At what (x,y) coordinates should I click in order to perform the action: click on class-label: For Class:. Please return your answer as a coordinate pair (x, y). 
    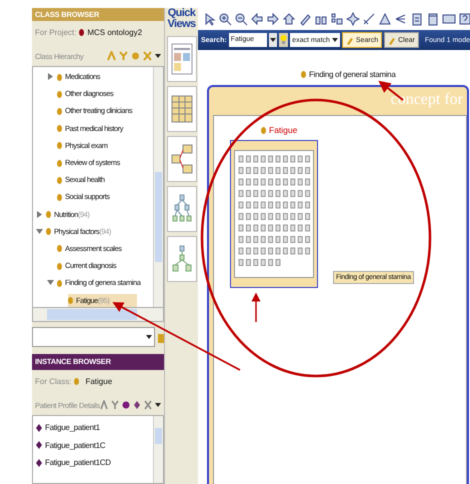
    Looking at the image, I should click on (53, 381).